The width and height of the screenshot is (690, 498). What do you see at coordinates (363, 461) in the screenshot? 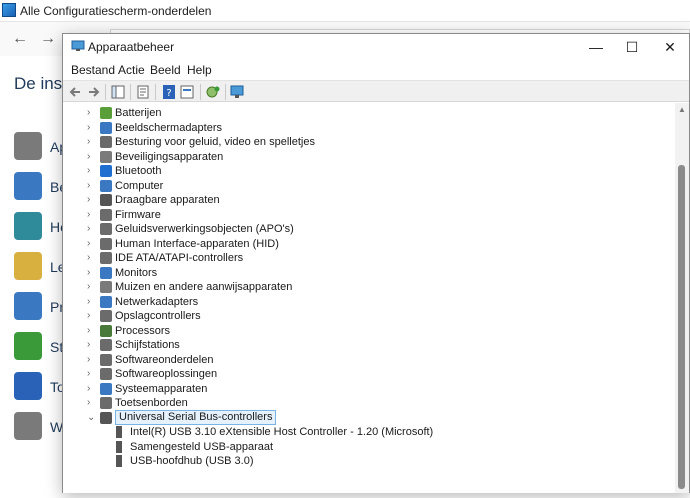
I see `usb-device-row: USB-hoofdhub (USB 3.0)` at bounding box center [363, 461].